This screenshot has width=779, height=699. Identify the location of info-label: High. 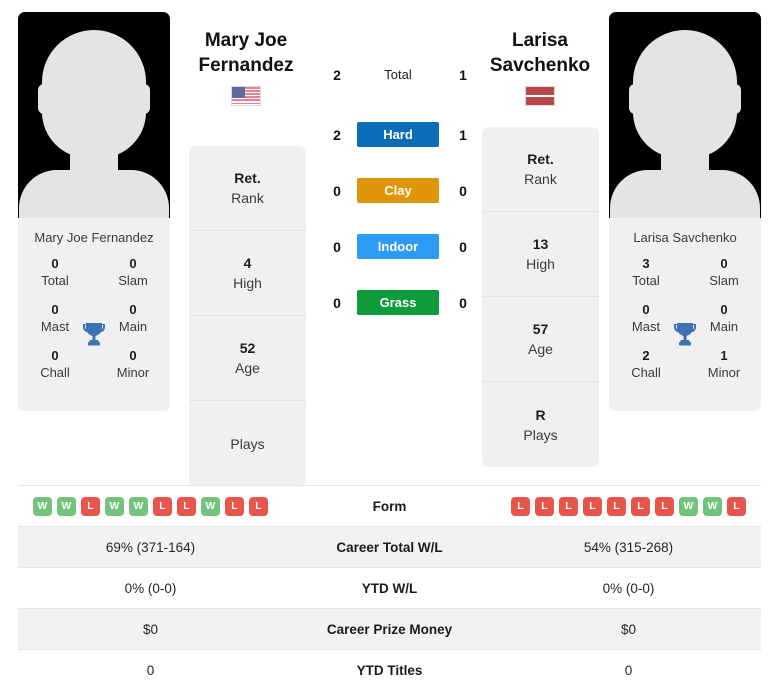
(540, 264).